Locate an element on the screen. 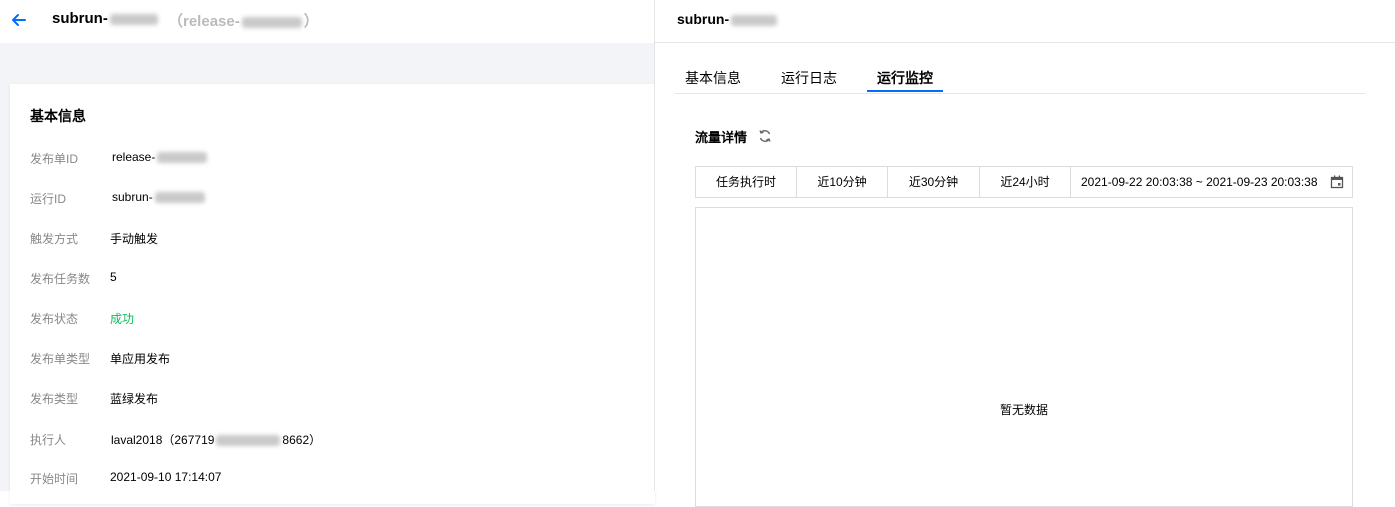 This screenshot has height=507, width=1395. filter-24h-button: 近24小时 is located at coordinates (1025, 182).